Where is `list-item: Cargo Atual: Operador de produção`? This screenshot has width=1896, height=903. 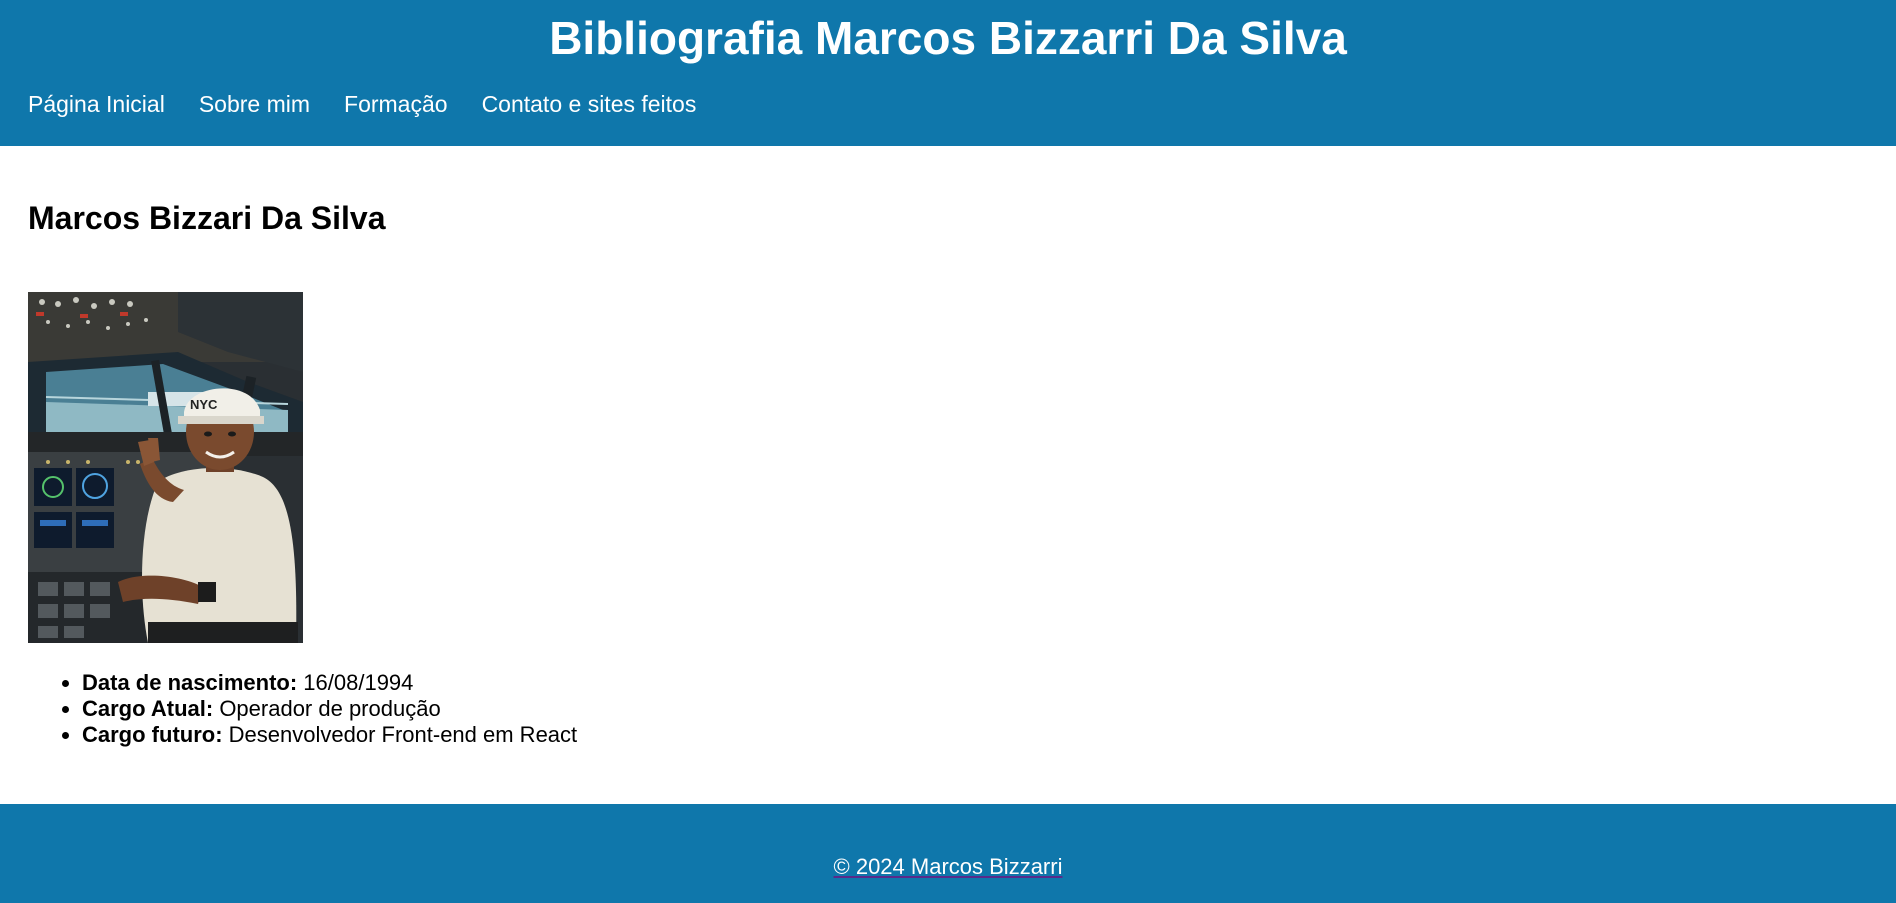
list-item: Cargo Atual: Operador de produção is located at coordinates (329, 709).